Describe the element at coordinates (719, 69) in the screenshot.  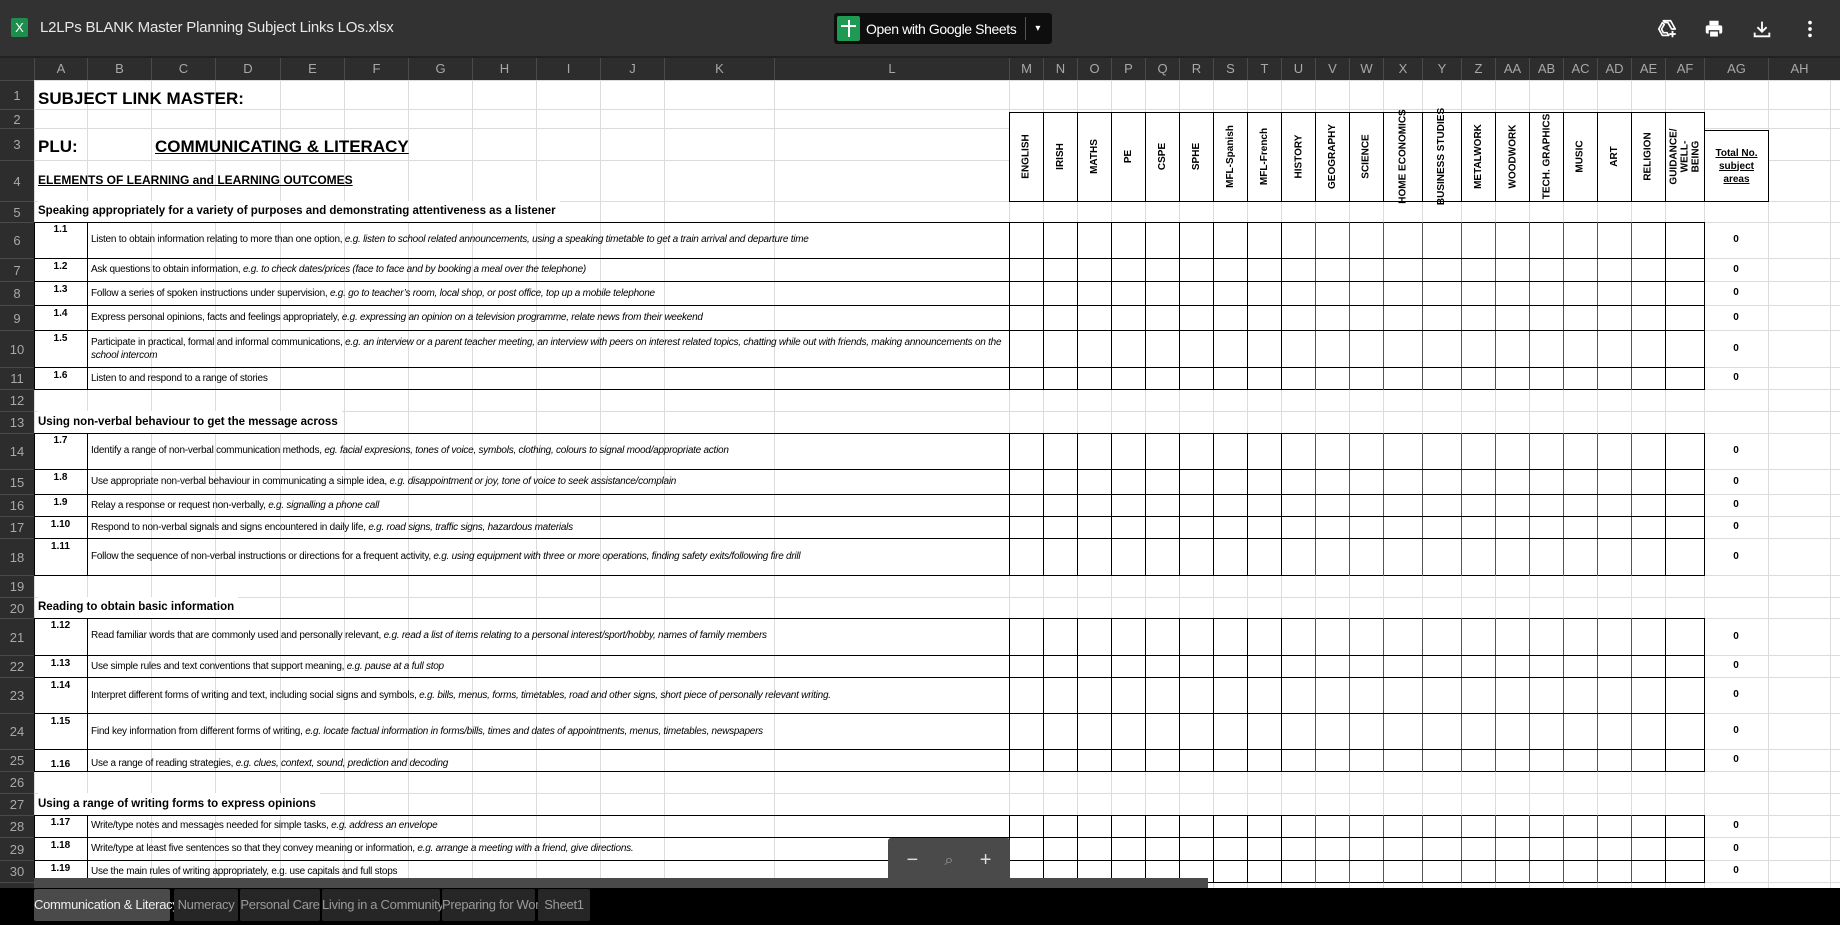
I see `column-header: K` at that location.